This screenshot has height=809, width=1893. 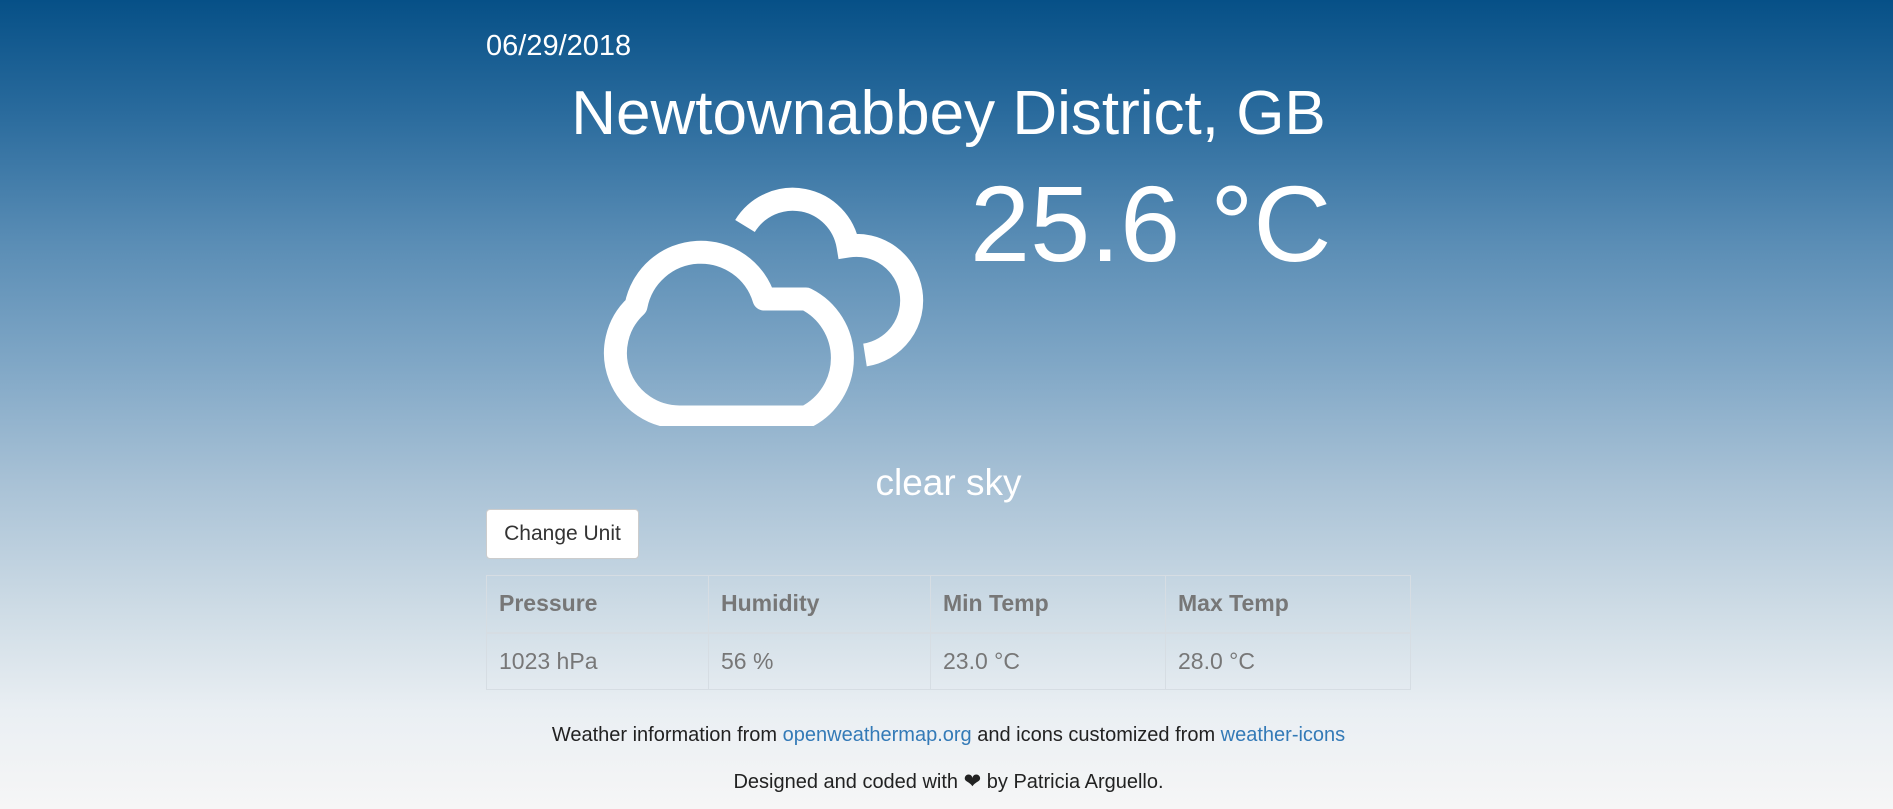 I want to click on weather-description: clear sky, so click(x=948, y=482).